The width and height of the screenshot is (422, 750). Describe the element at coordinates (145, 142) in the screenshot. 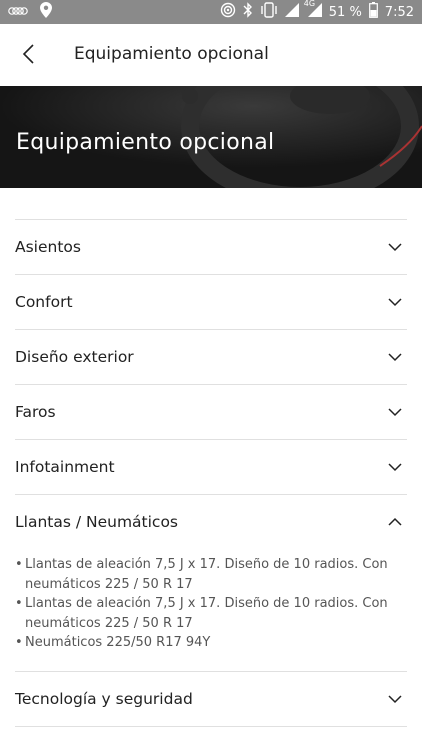

I see `hero-title: Equipamiento opcional` at that location.